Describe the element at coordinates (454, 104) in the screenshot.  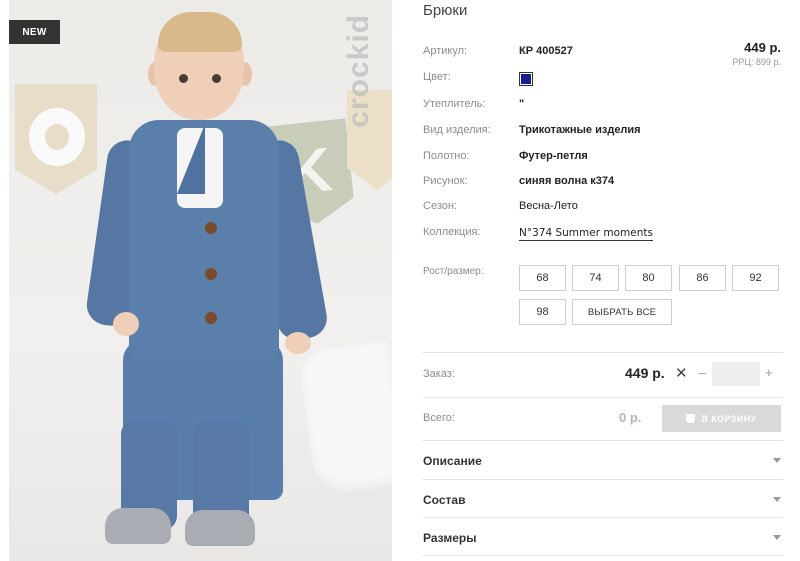
I see `detail-label: Утеплитель:` at that location.